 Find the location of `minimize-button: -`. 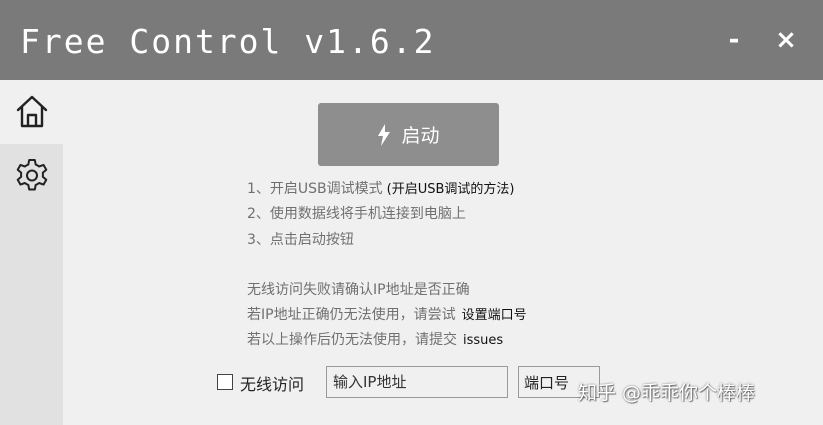

minimize-button: - is located at coordinates (734, 40).